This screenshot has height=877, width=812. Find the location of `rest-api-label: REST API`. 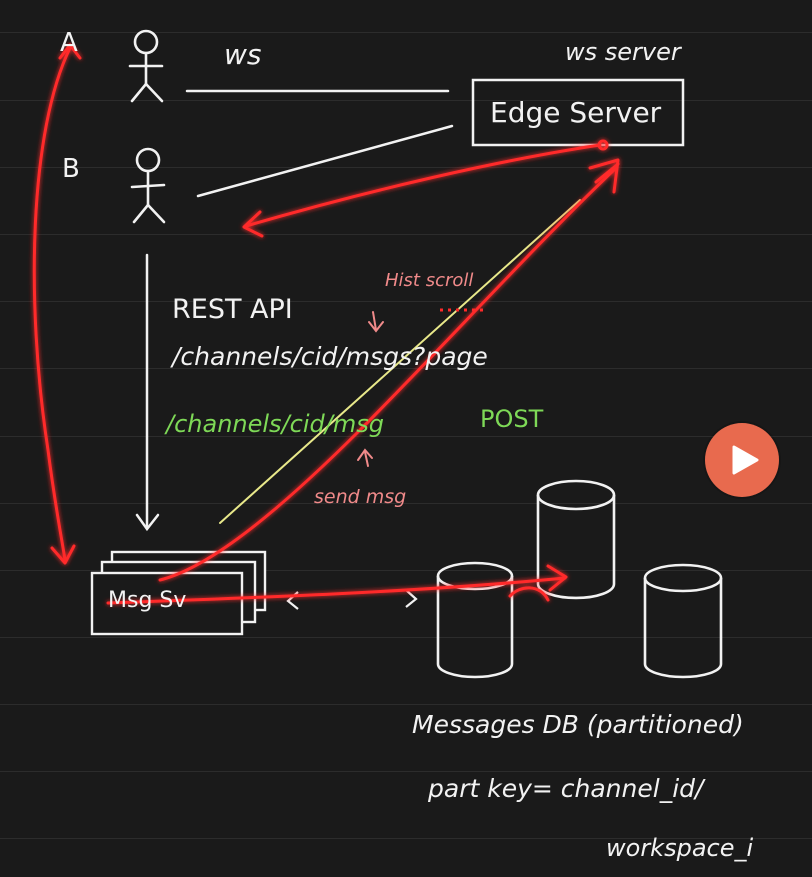

rest-api-label: REST API is located at coordinates (232, 309).